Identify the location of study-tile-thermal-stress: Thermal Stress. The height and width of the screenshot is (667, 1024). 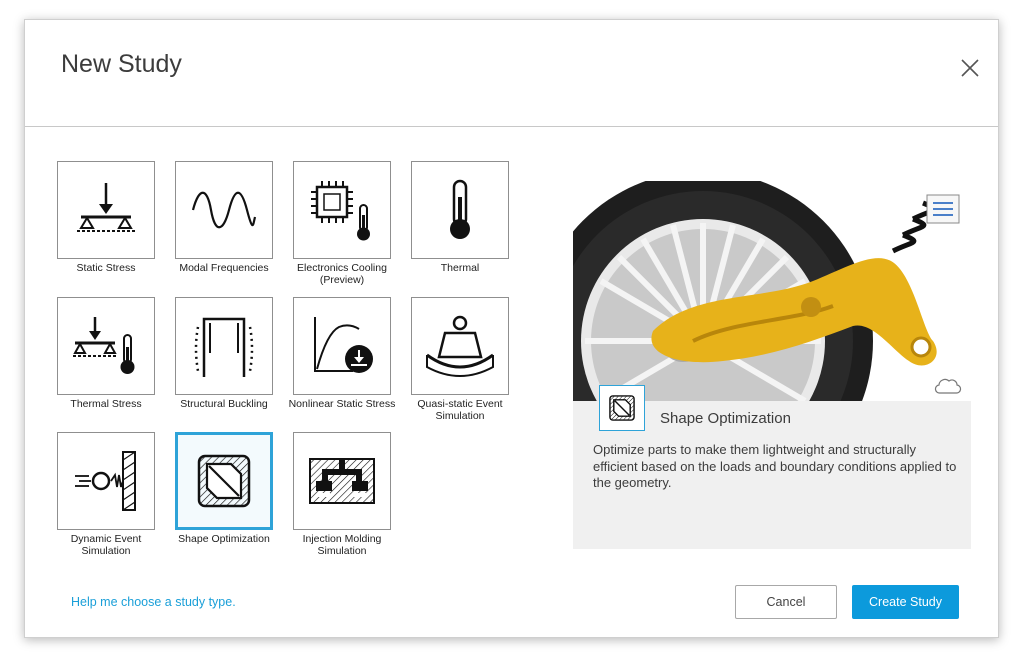
(106, 353).